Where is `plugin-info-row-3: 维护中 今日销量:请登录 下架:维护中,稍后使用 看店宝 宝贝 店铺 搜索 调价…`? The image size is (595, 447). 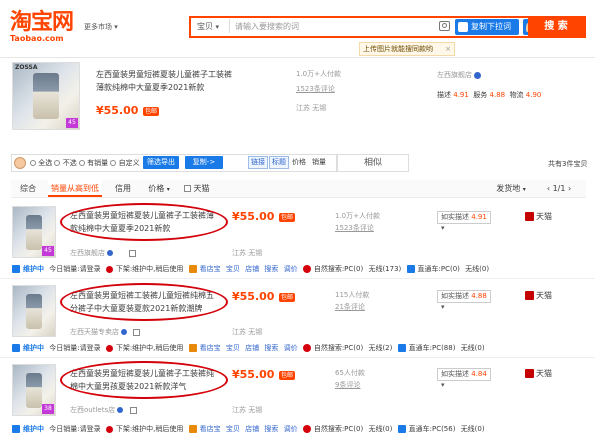
plugin-info-row-3: 维护中 今日销量:请登录 下架:维护中,稍后使用 看店宝 宝贝 店铺 搜索 调价… is located at coordinates (250, 429).